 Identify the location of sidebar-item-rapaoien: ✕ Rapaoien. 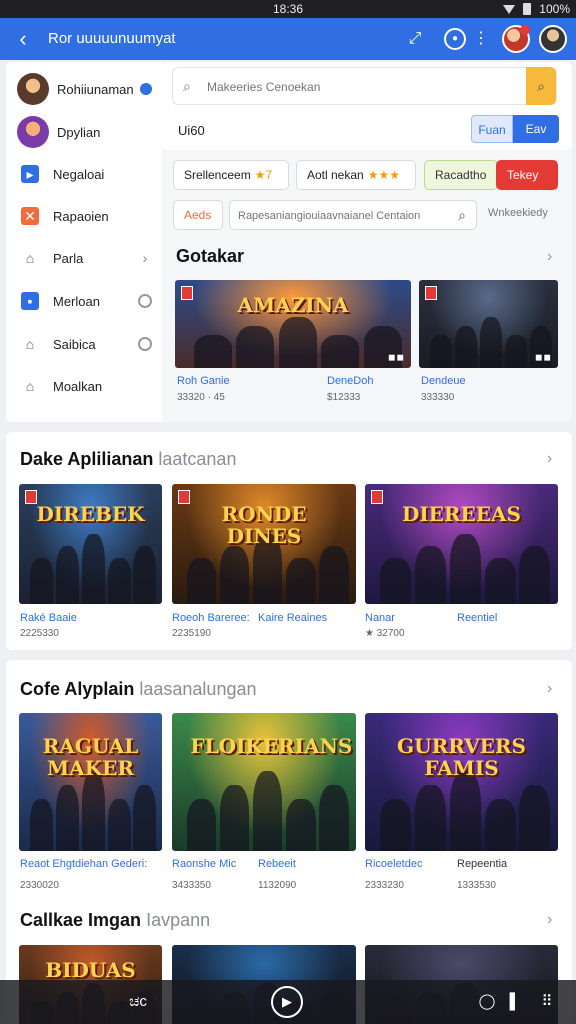
(84, 216).